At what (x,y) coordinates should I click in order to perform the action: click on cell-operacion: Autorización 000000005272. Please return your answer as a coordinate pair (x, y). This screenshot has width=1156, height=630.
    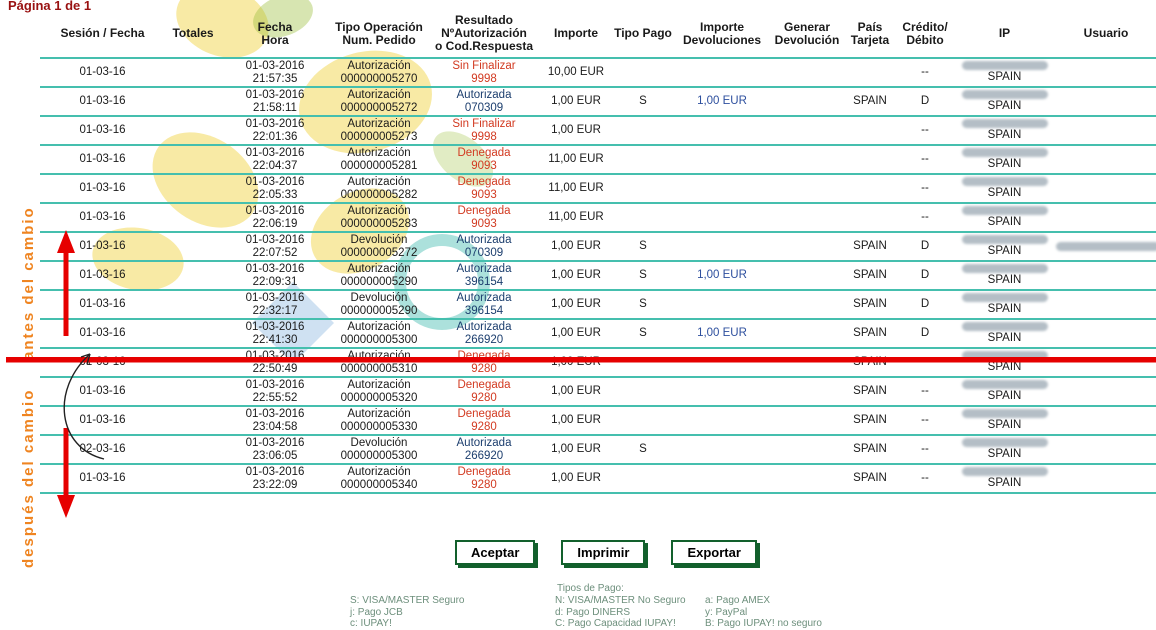
    Looking at the image, I should click on (379, 102).